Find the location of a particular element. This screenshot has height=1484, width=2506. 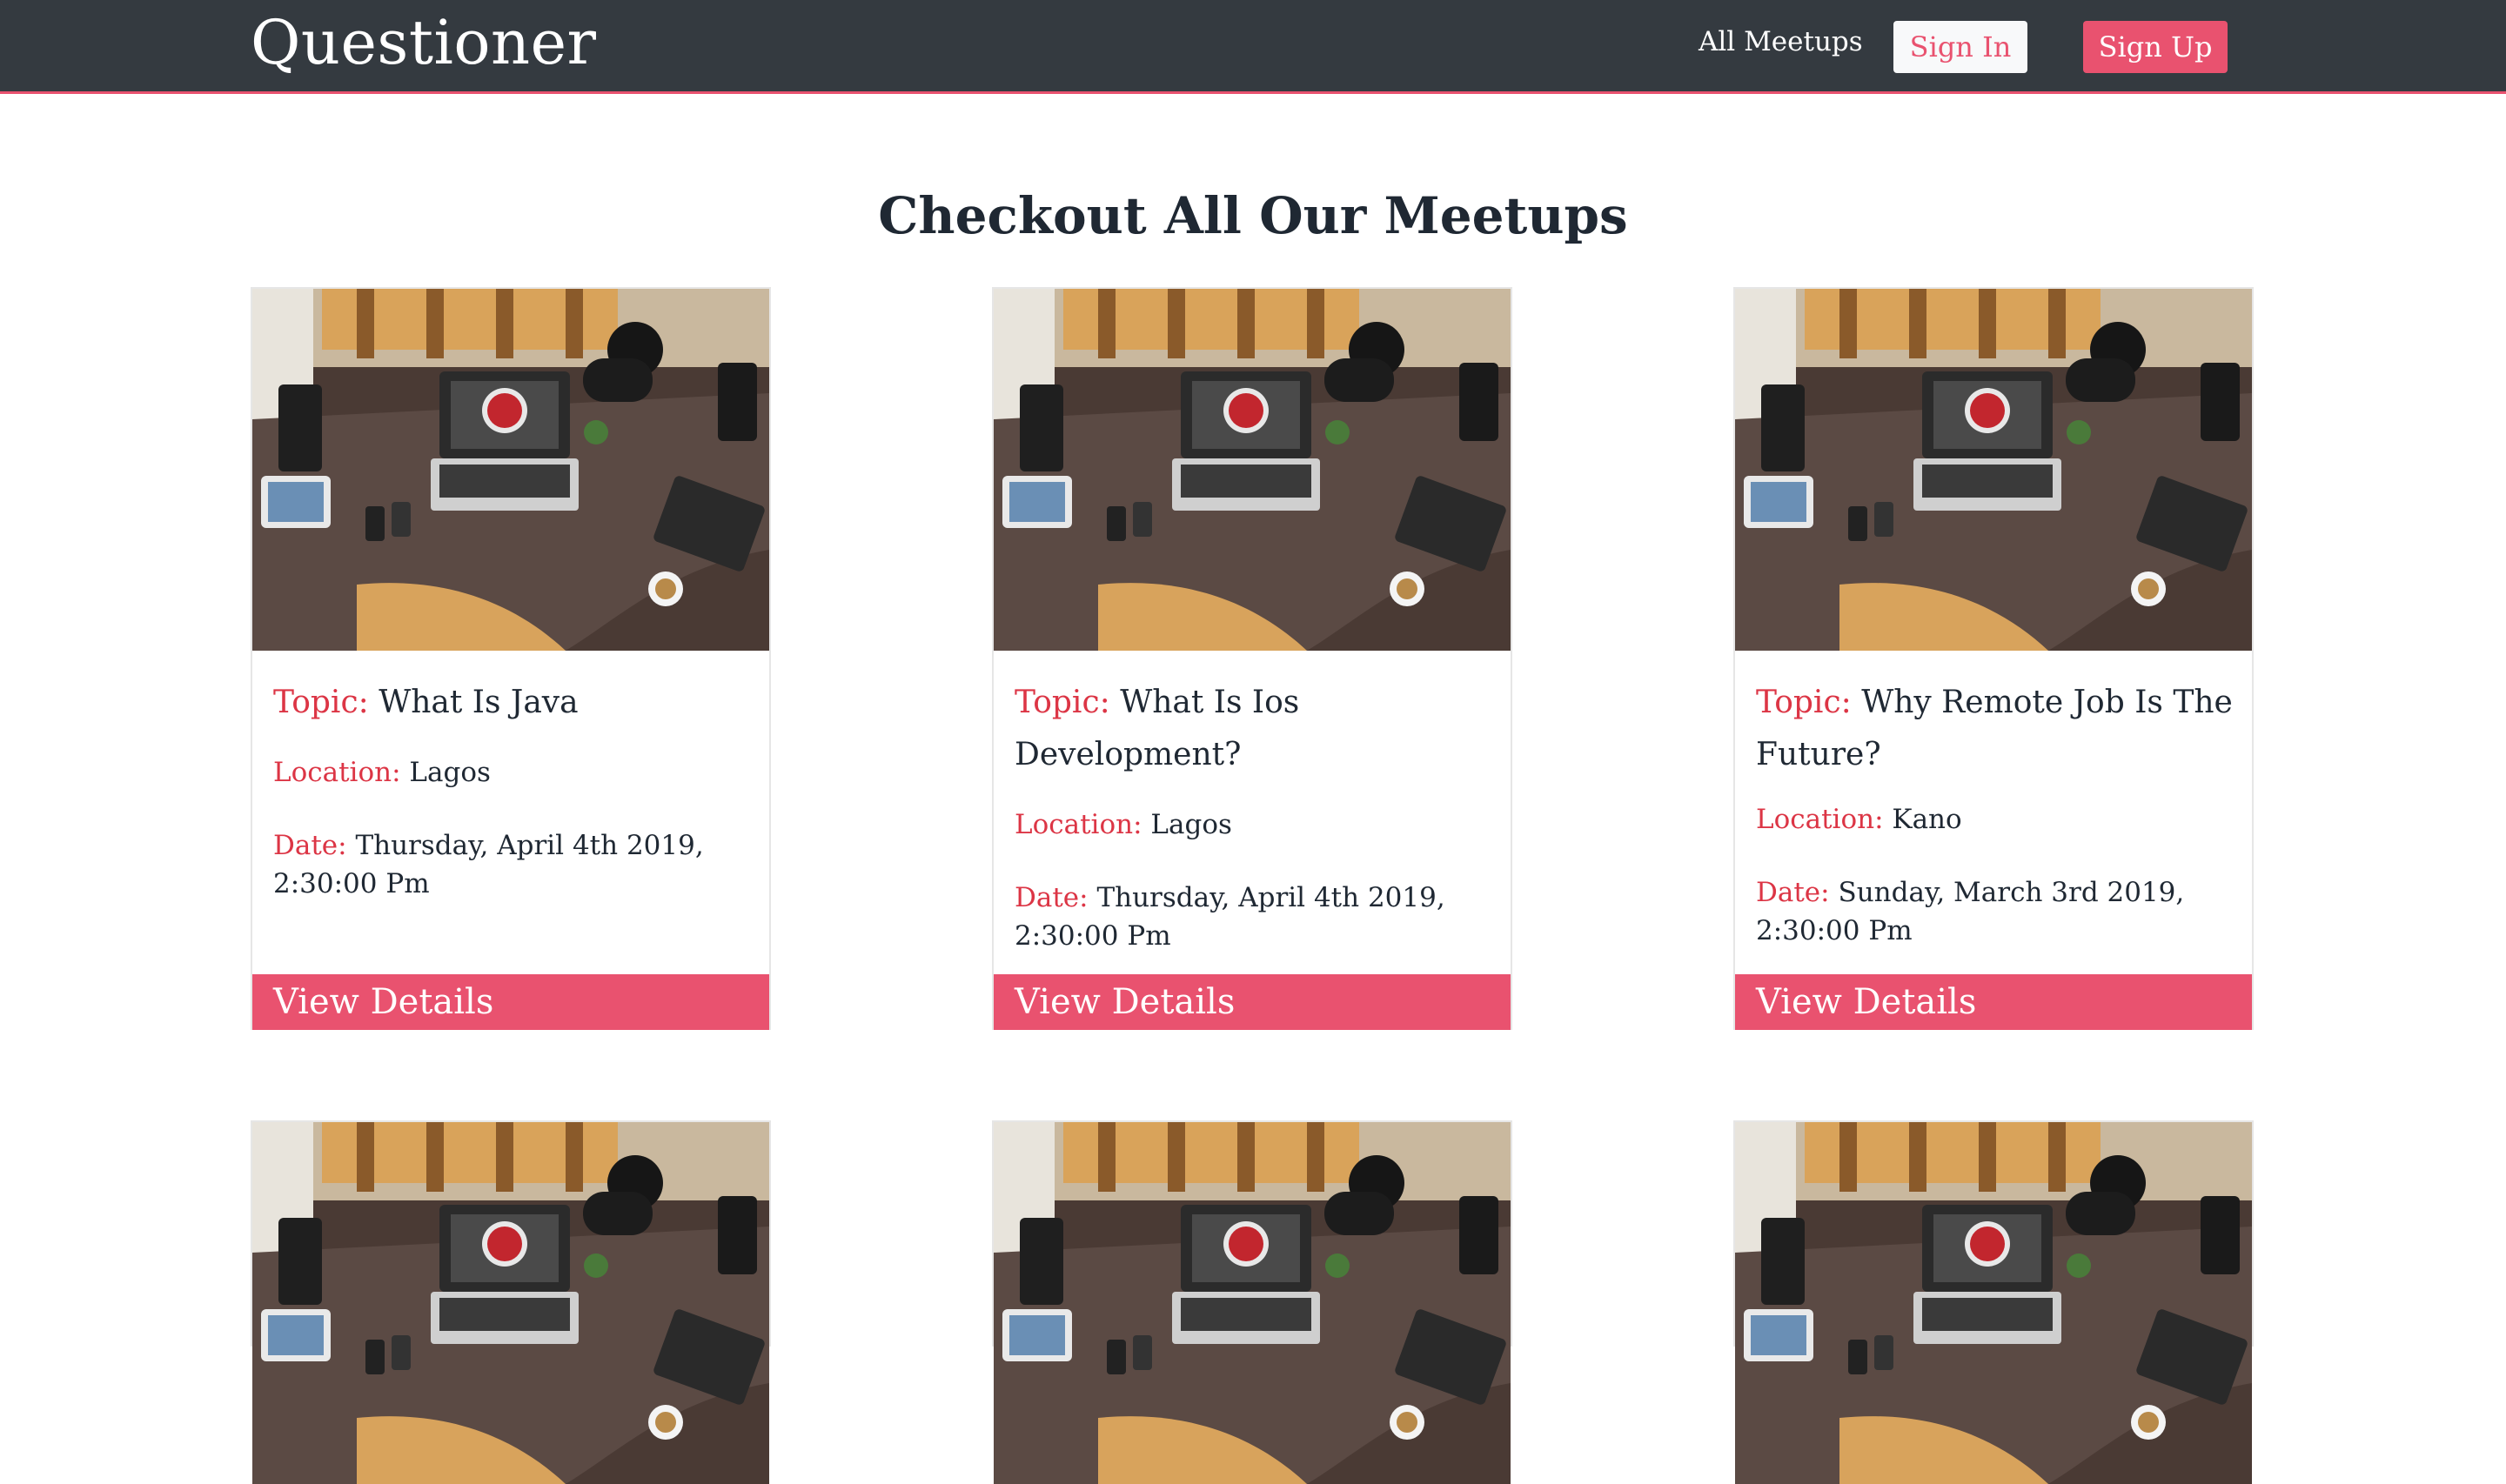

nav-all-meetups-link: All Meetups is located at coordinates (1781, 41).